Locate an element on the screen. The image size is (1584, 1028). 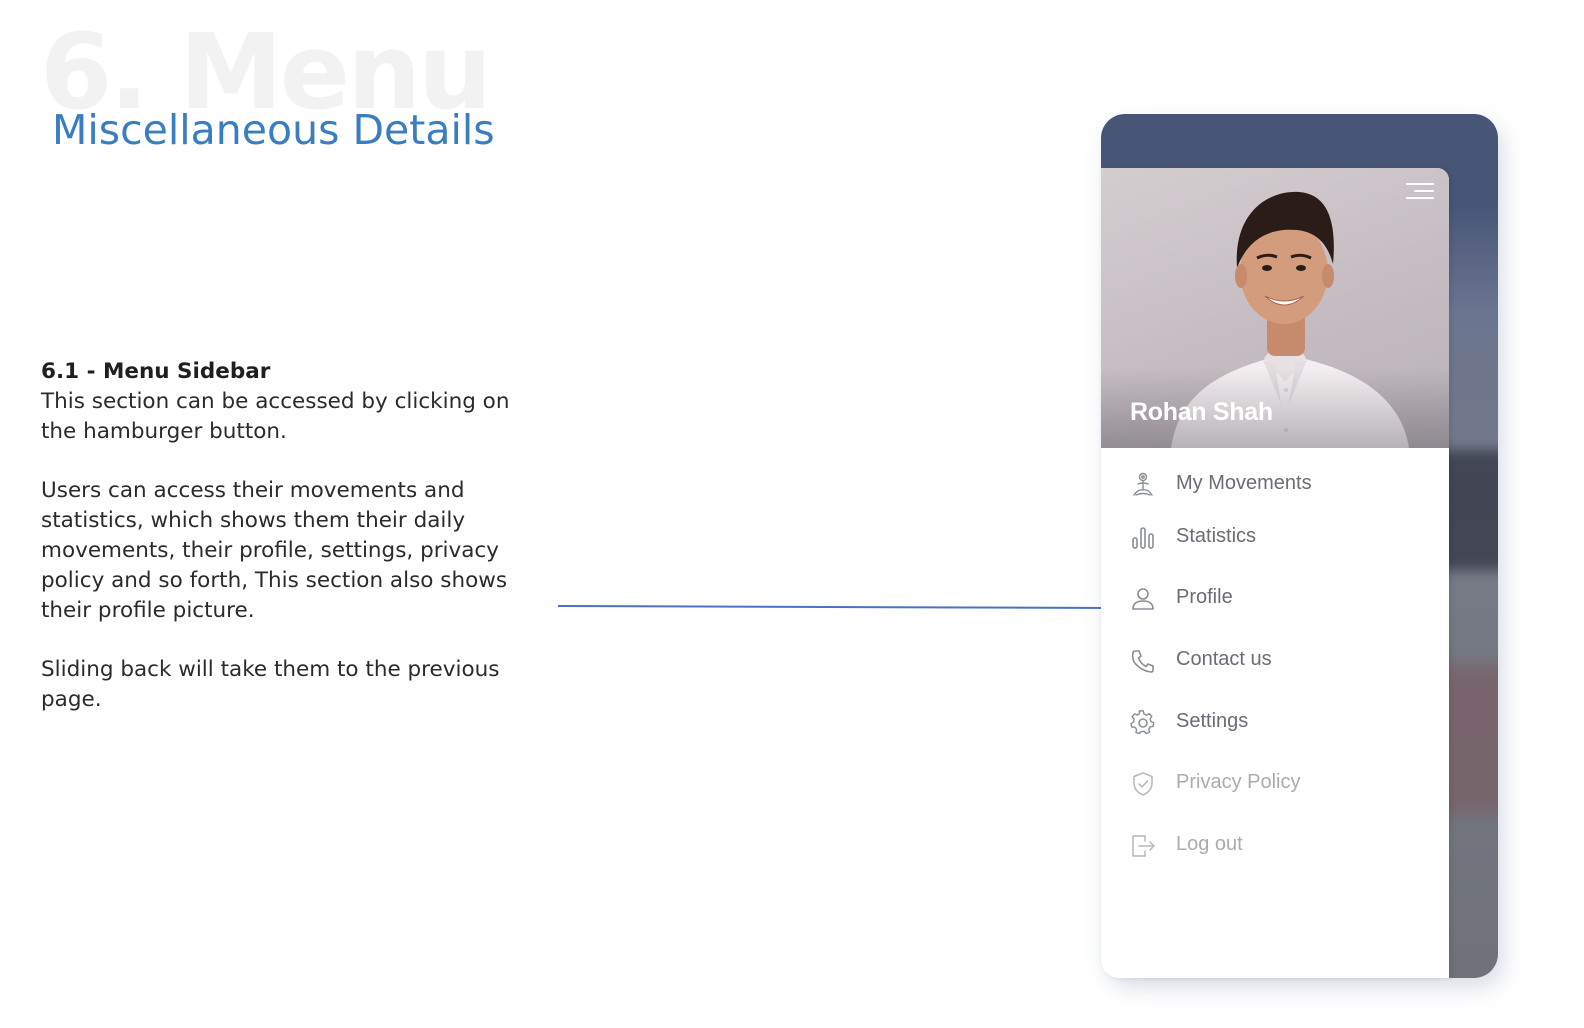
menu-item-profile: Profile is located at coordinates (1275, 599).